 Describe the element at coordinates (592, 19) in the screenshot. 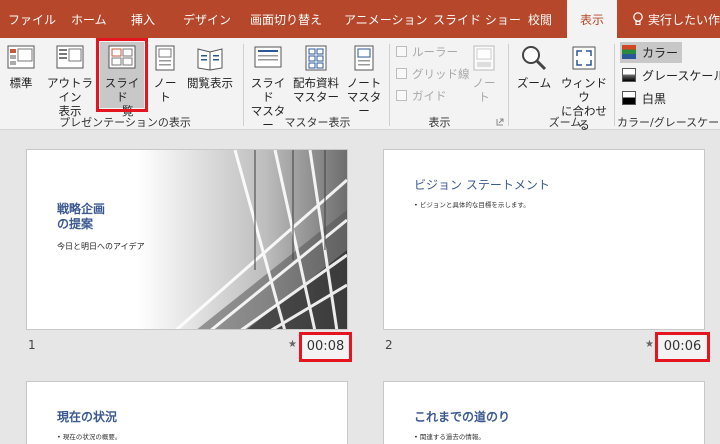

I see `tab-view: 表示` at that location.